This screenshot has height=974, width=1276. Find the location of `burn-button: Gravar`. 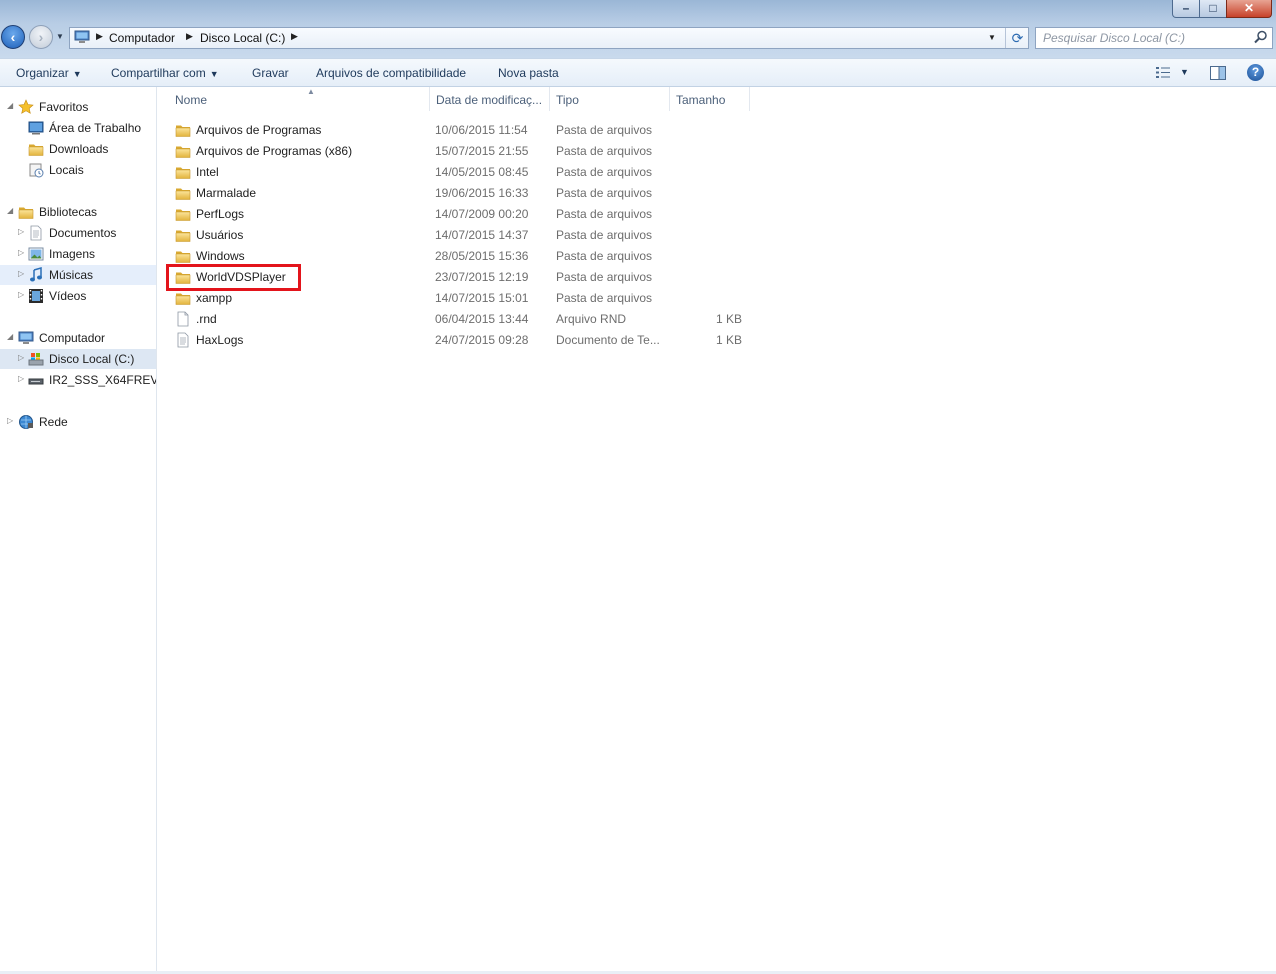

burn-button: Gravar is located at coordinates (270, 73).